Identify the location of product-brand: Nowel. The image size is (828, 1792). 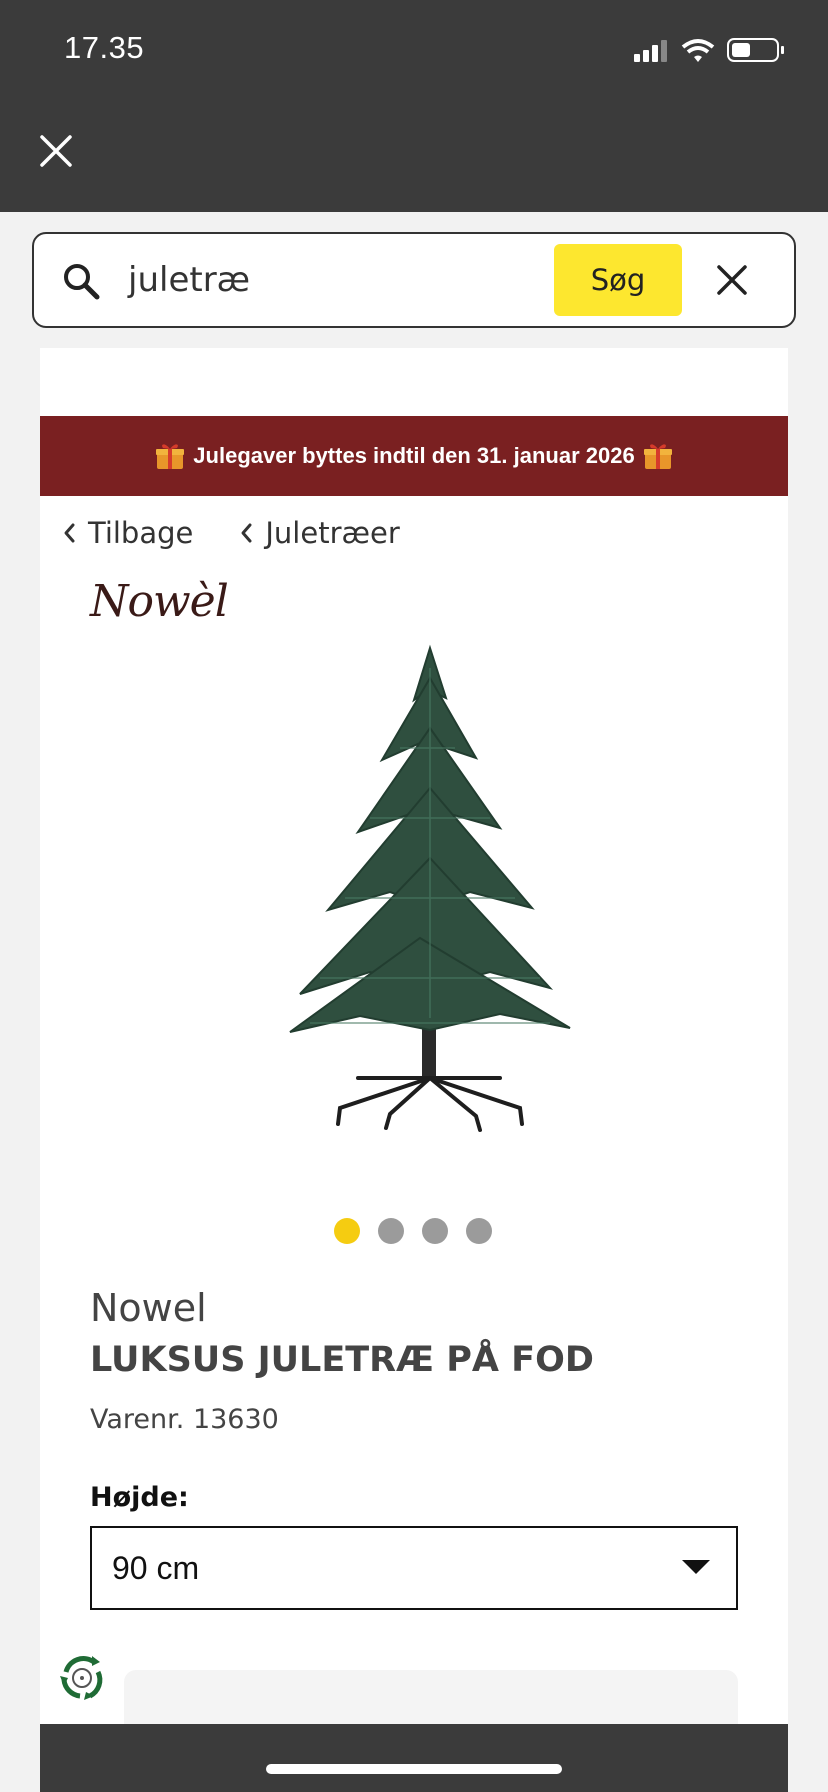
(148, 1308).